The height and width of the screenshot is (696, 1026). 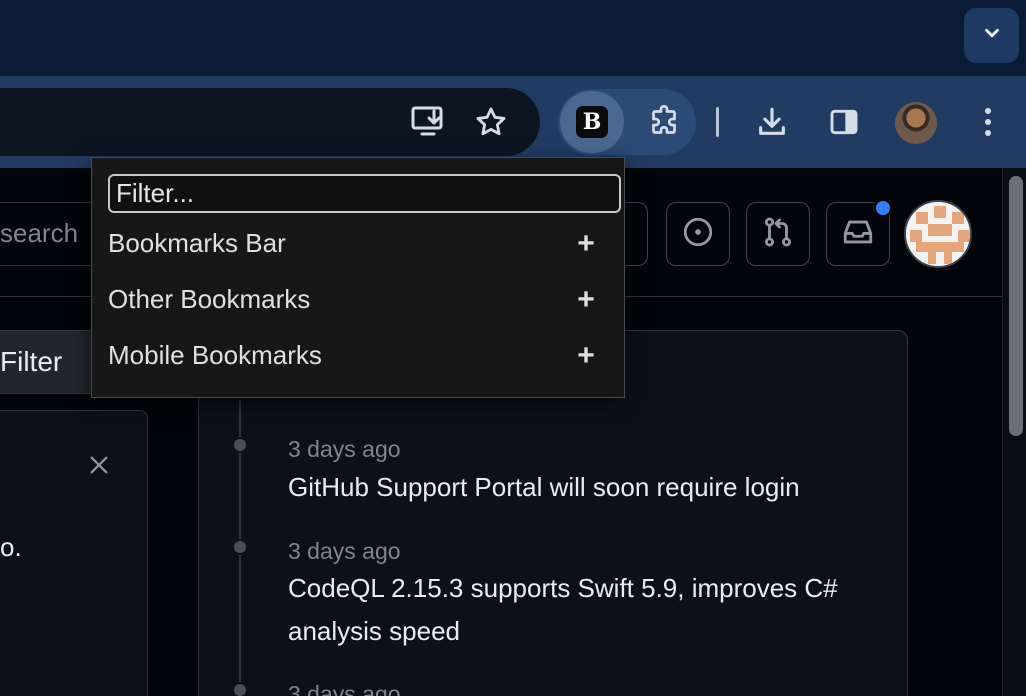 What do you see at coordinates (99, 465) in the screenshot?
I see `close-icon` at bounding box center [99, 465].